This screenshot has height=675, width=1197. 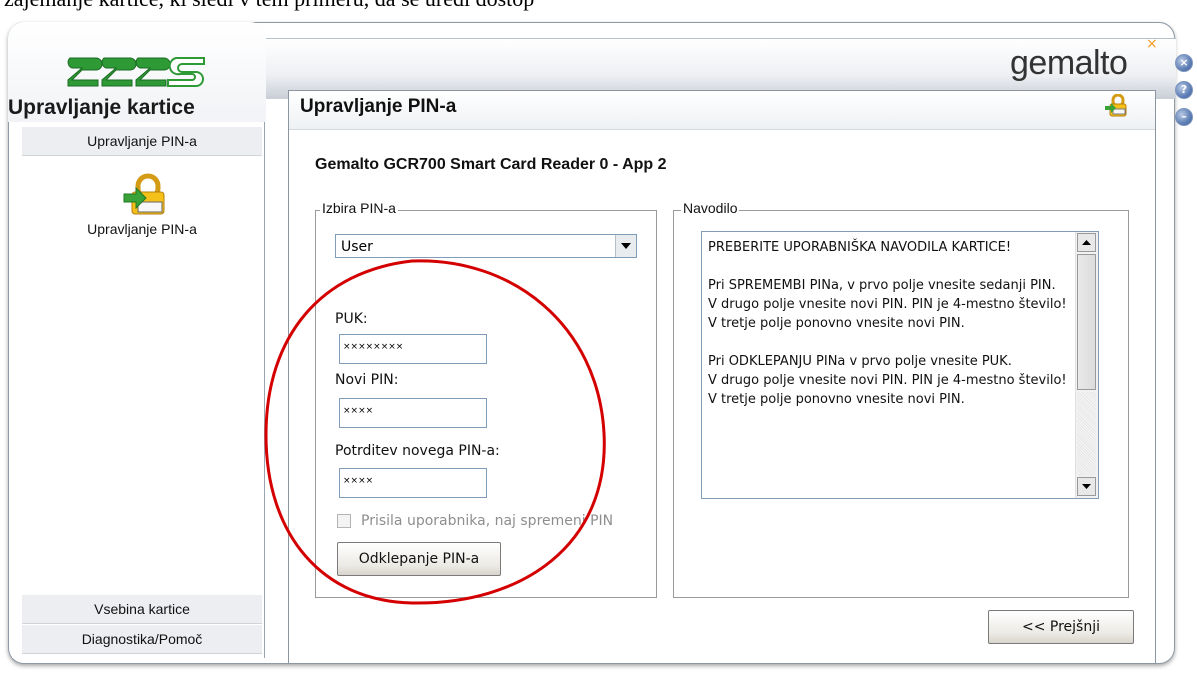 I want to click on sidebar-item-pin-management: Upravljanje PIN-a, so click(x=142, y=141).